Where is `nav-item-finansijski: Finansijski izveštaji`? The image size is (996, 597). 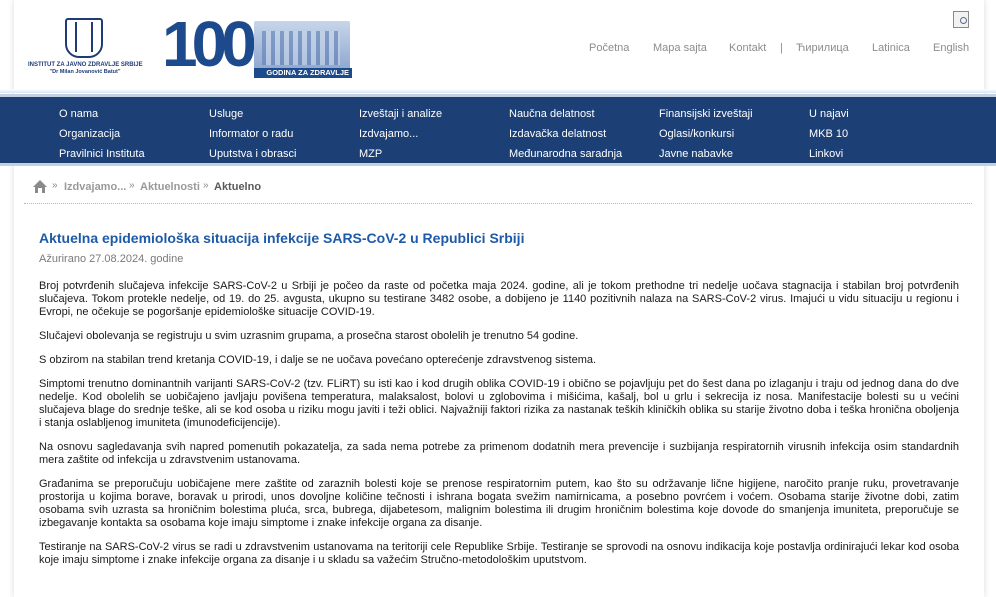
nav-item-finansijski: Finansijski izveštaji is located at coordinates (706, 118).